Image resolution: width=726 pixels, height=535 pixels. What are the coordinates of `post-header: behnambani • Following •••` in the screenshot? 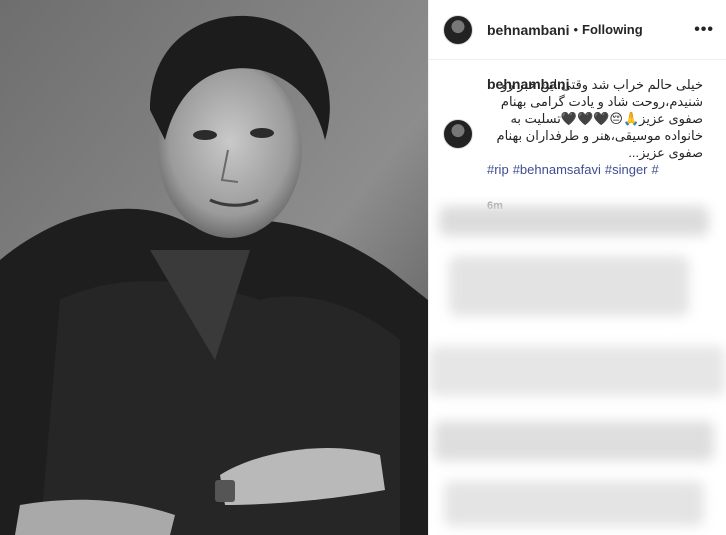 It's located at (577, 30).